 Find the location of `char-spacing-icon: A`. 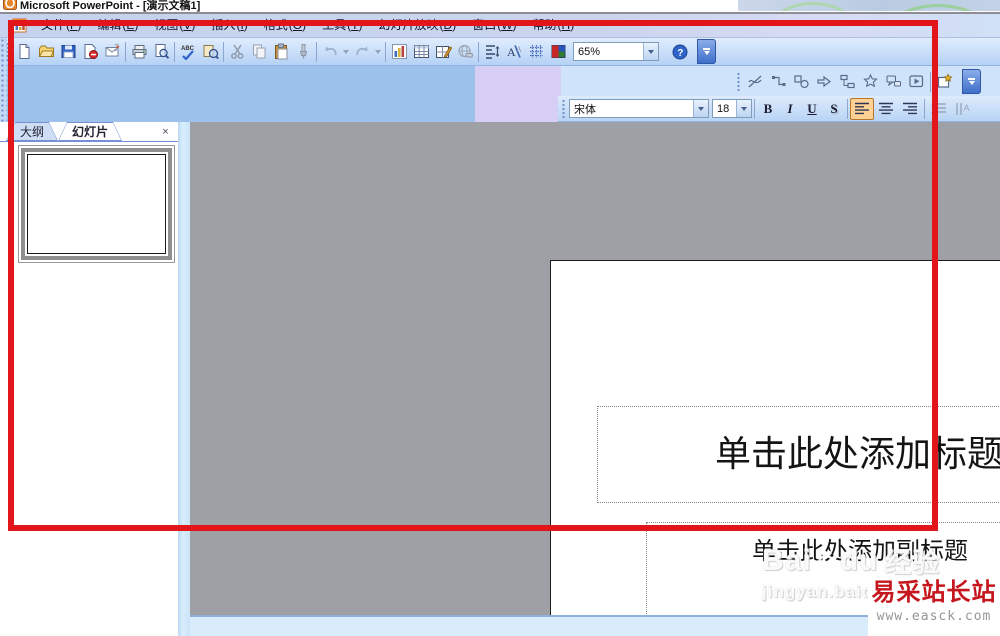

char-spacing-icon: A is located at coordinates (963, 109).